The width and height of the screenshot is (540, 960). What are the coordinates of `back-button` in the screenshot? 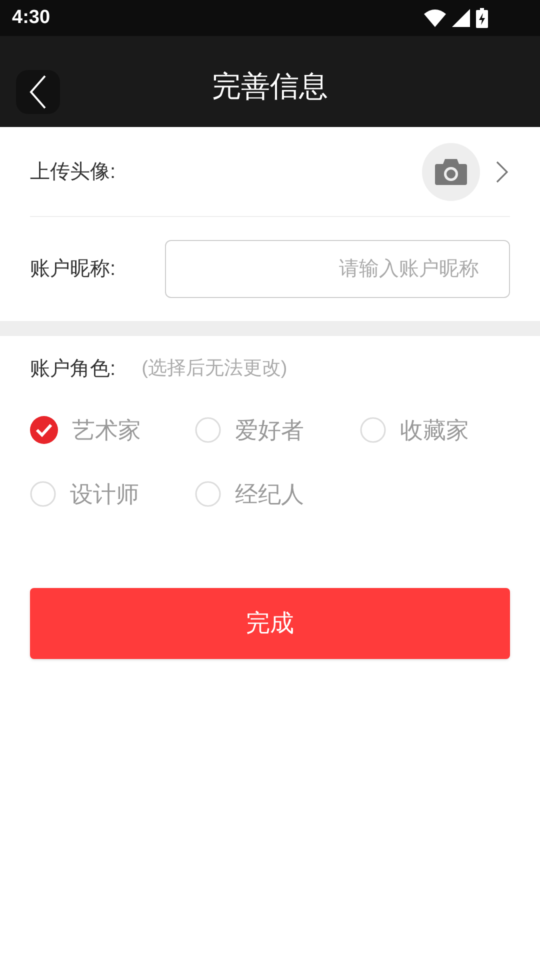 It's located at (38, 92).